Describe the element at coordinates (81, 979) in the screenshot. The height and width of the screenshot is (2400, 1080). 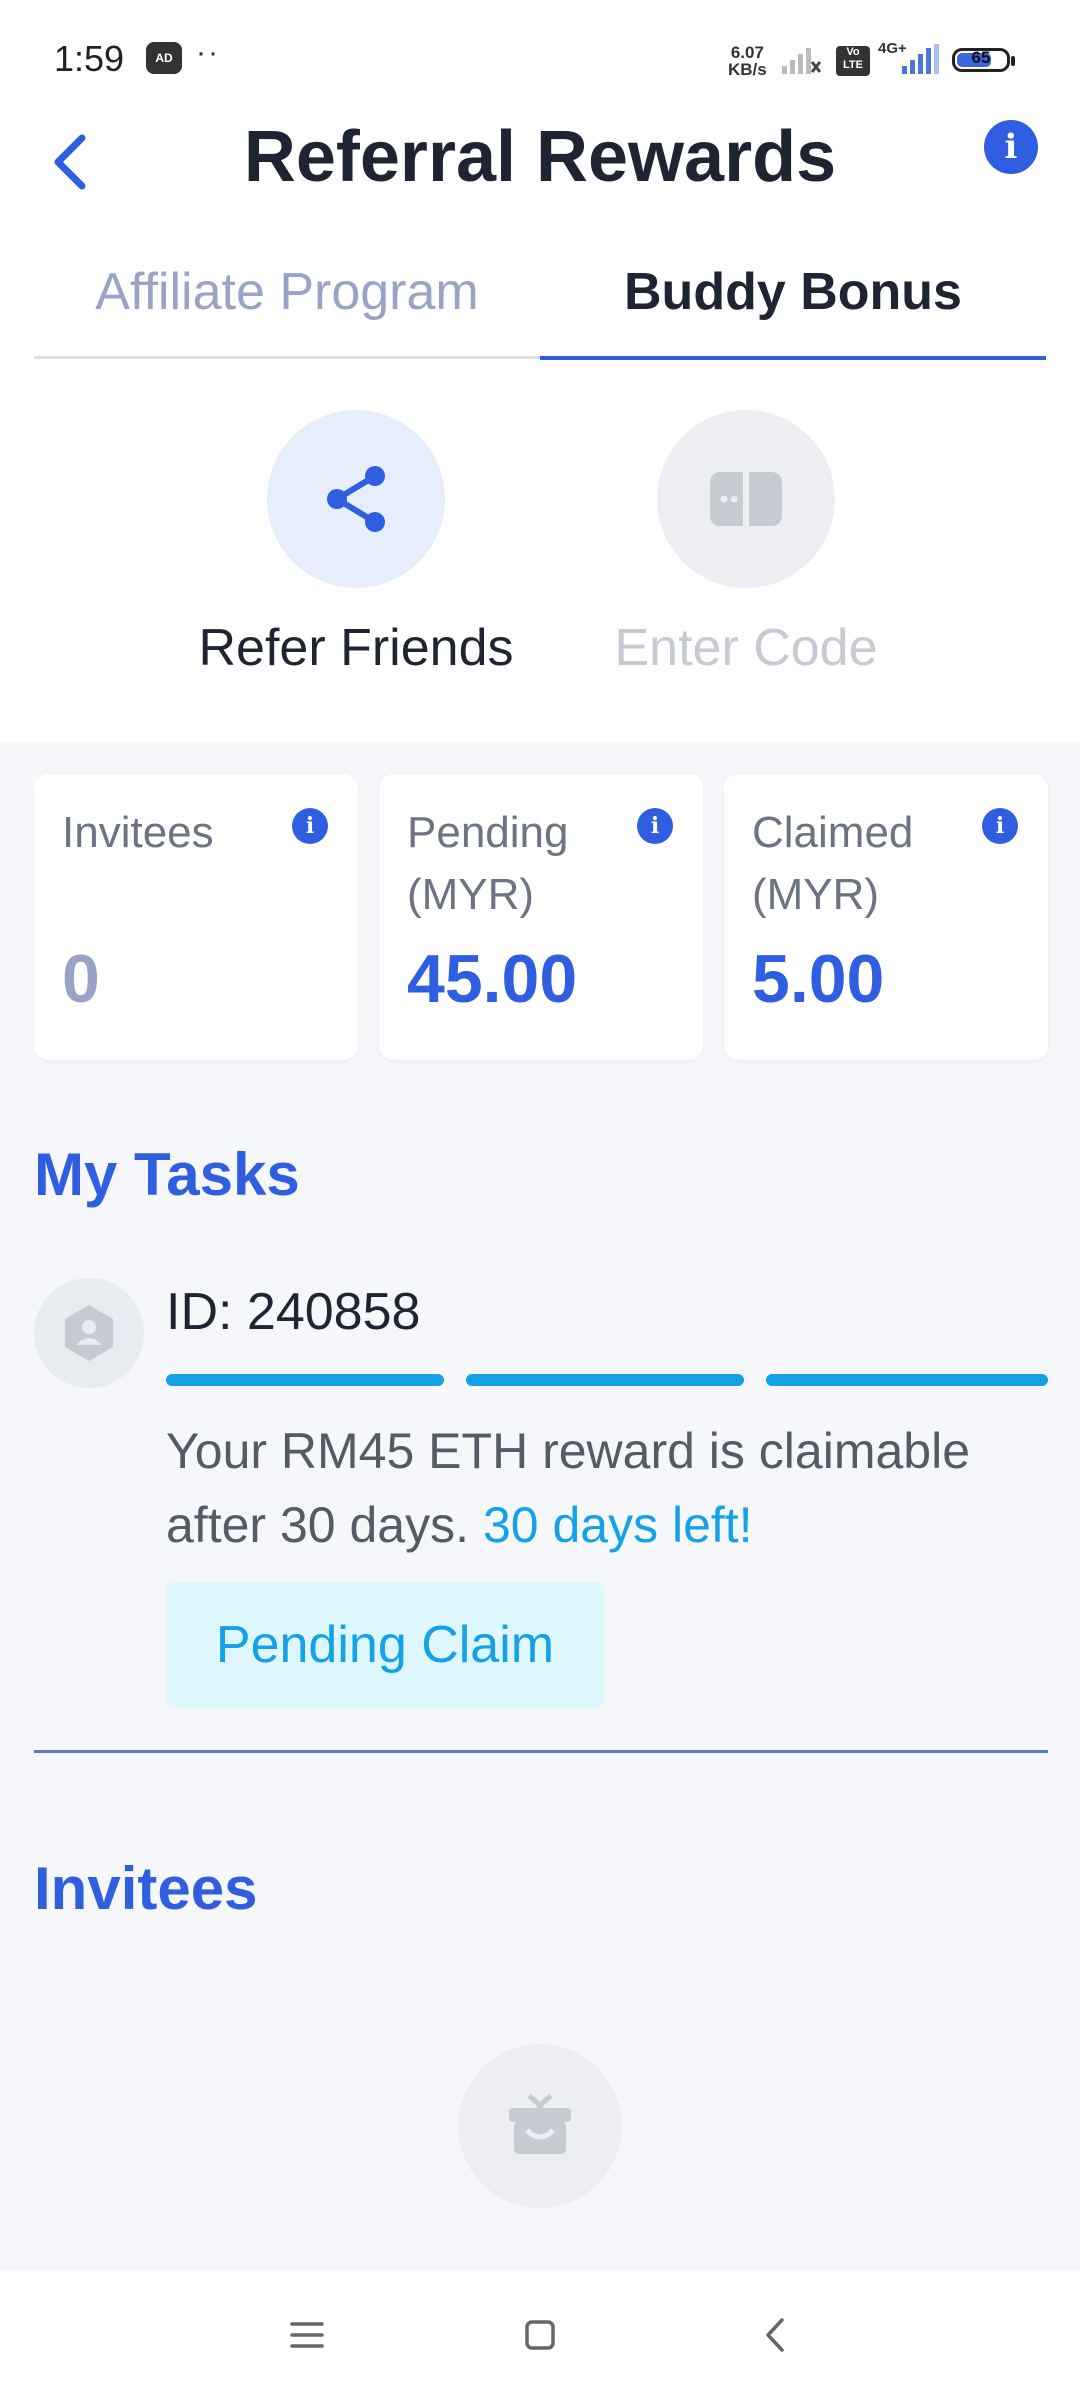
I see `card-value: 0` at that location.